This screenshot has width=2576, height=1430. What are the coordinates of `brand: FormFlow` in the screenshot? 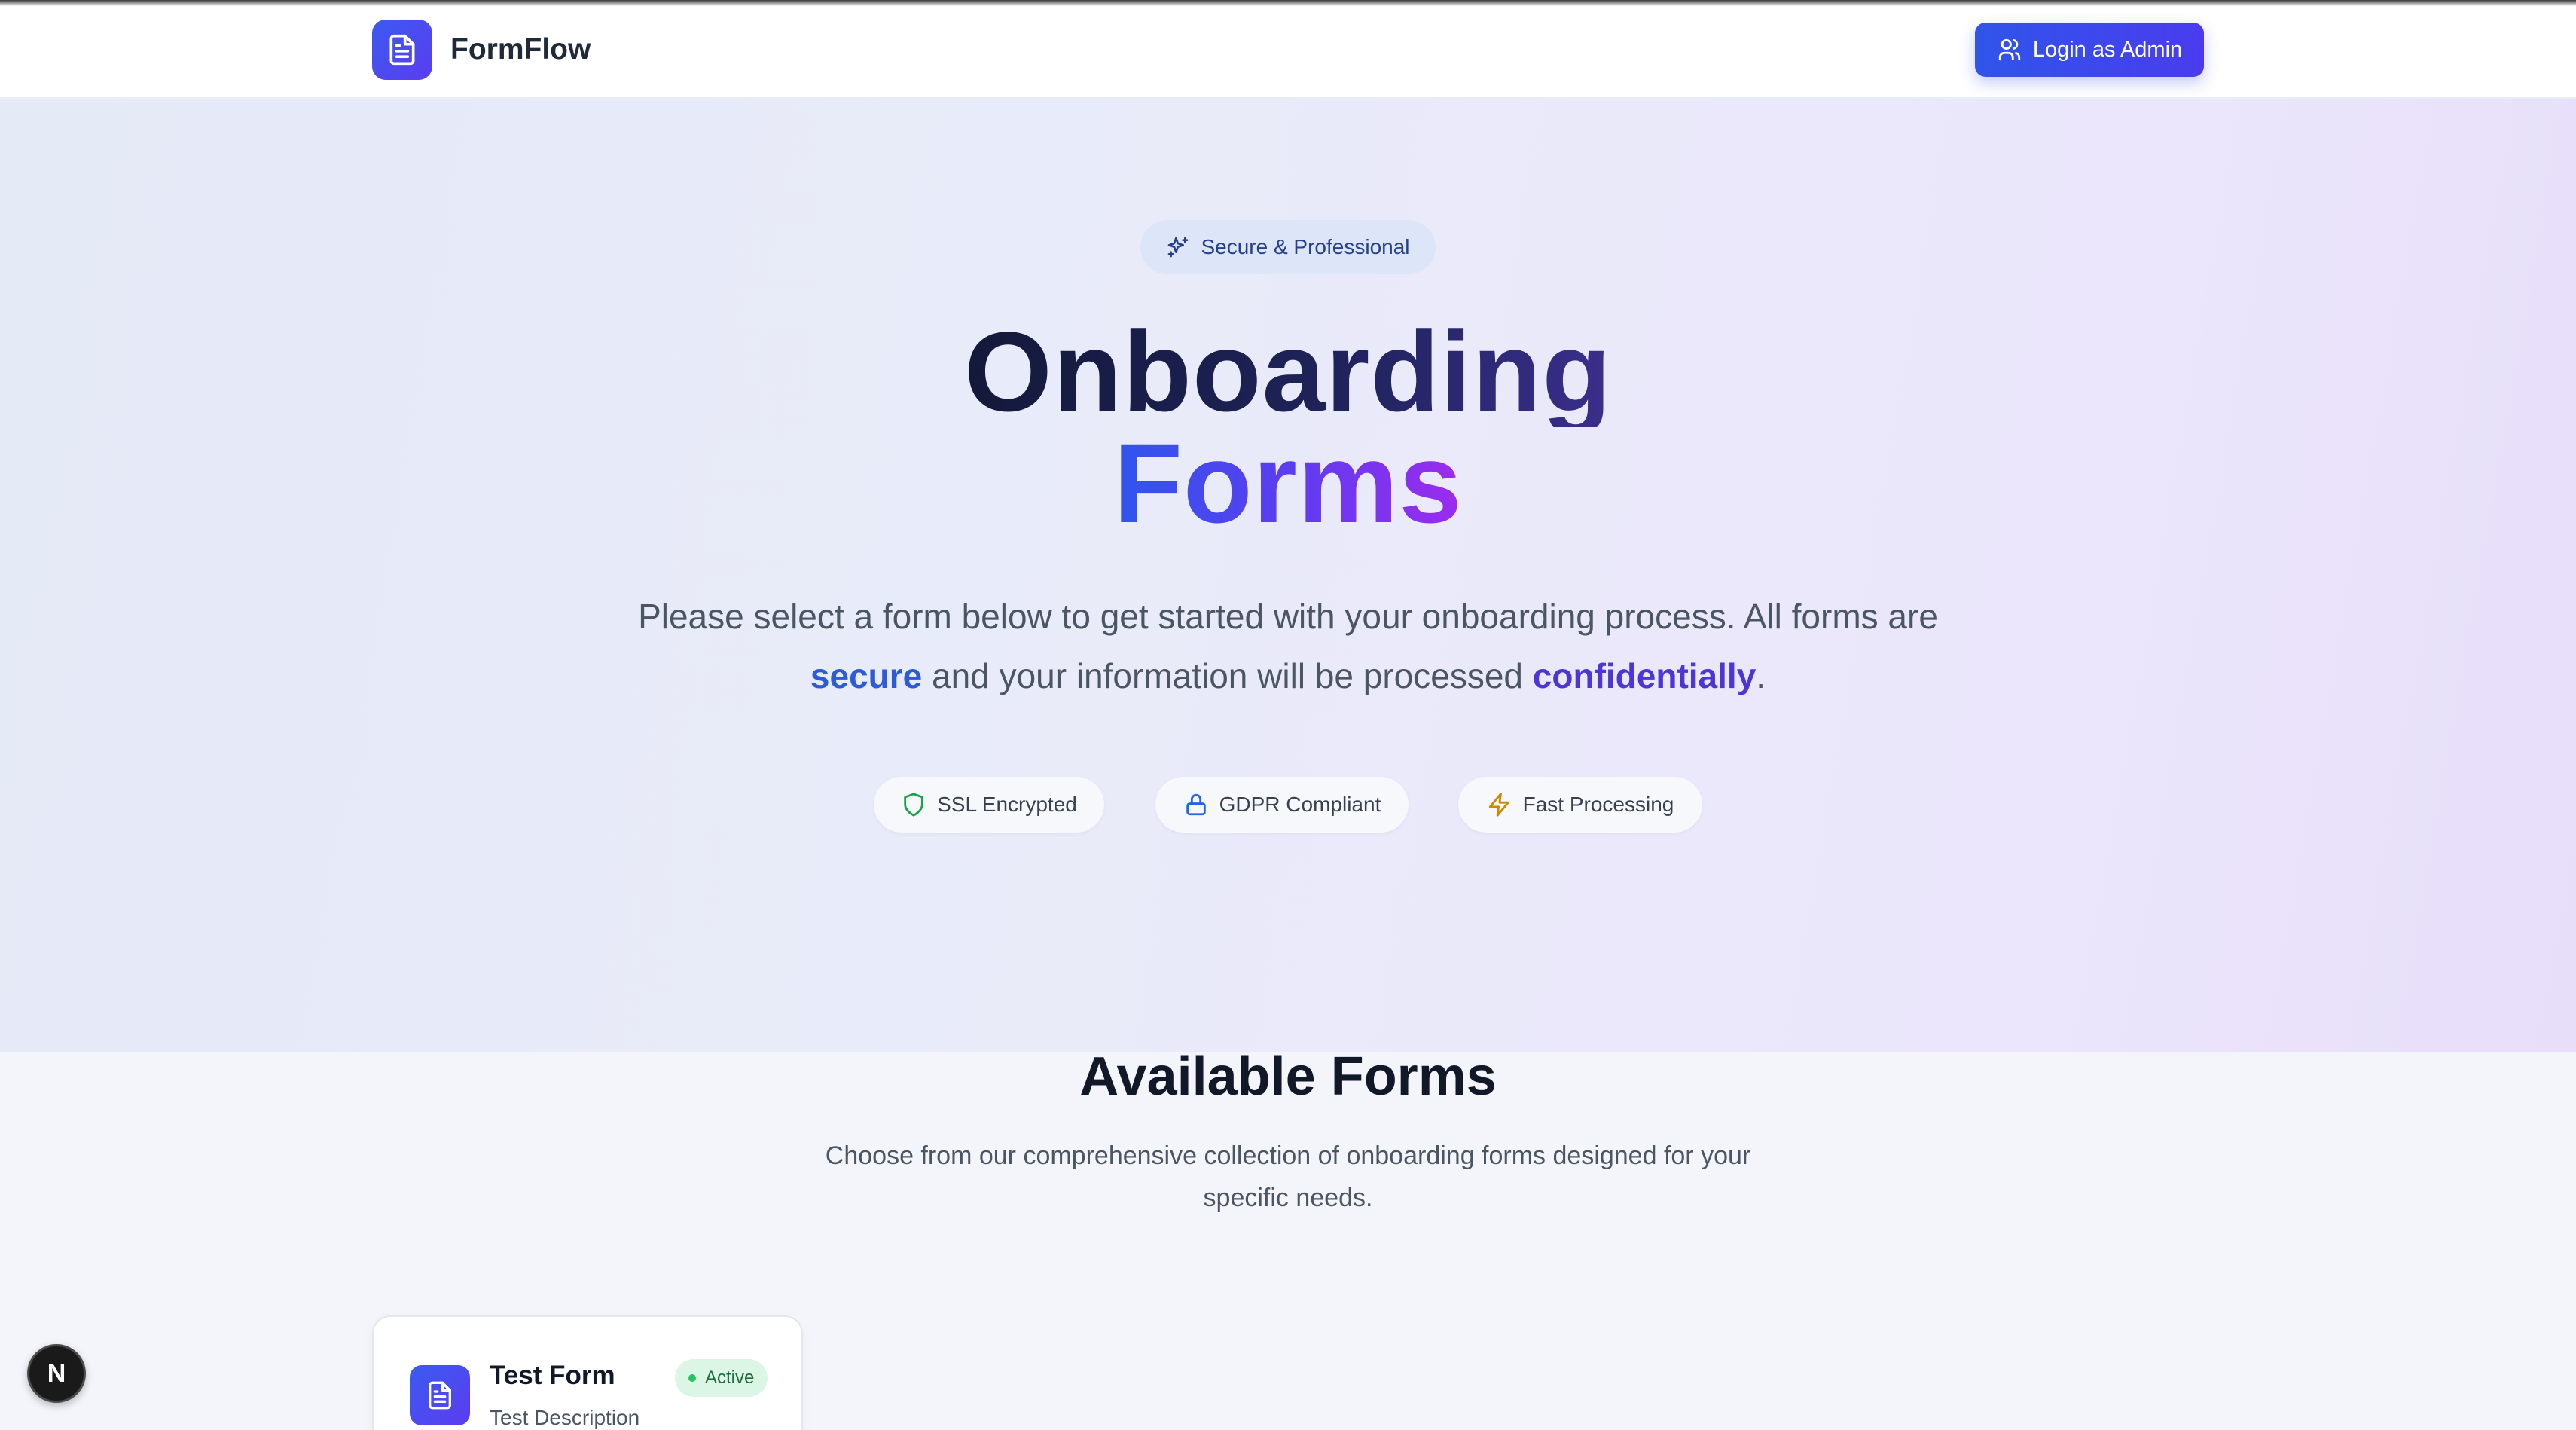 It's located at (482, 50).